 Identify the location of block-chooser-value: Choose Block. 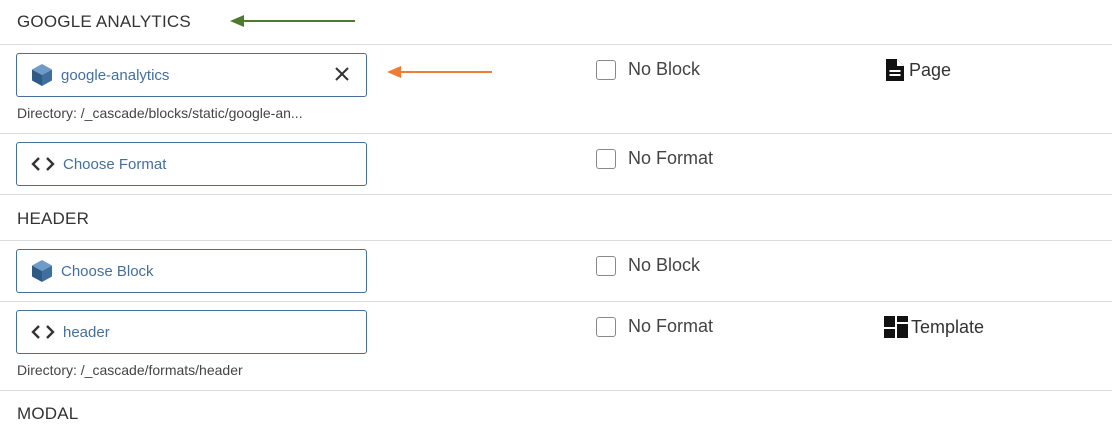
(107, 271).